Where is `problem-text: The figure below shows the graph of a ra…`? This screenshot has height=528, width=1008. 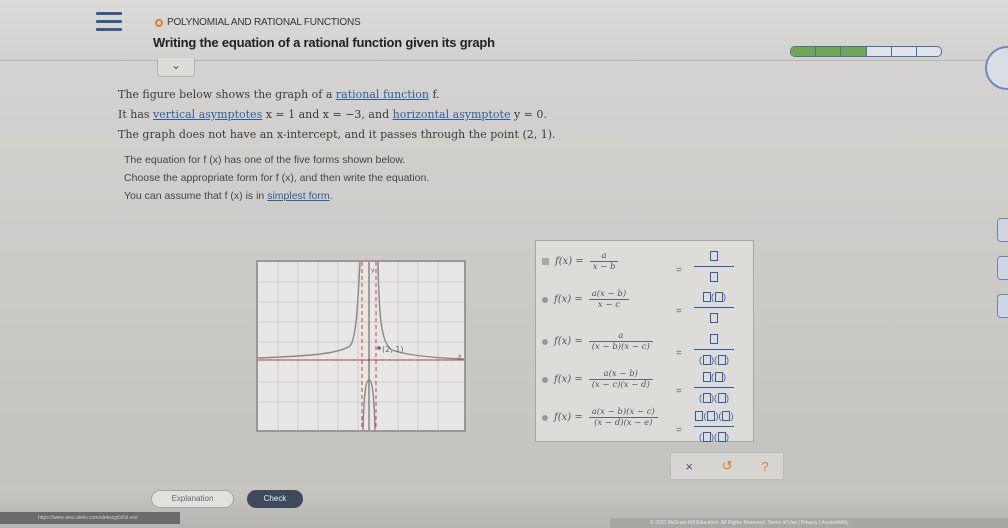
problem-text: The figure below shows the graph of a ra… is located at coordinates (337, 118).